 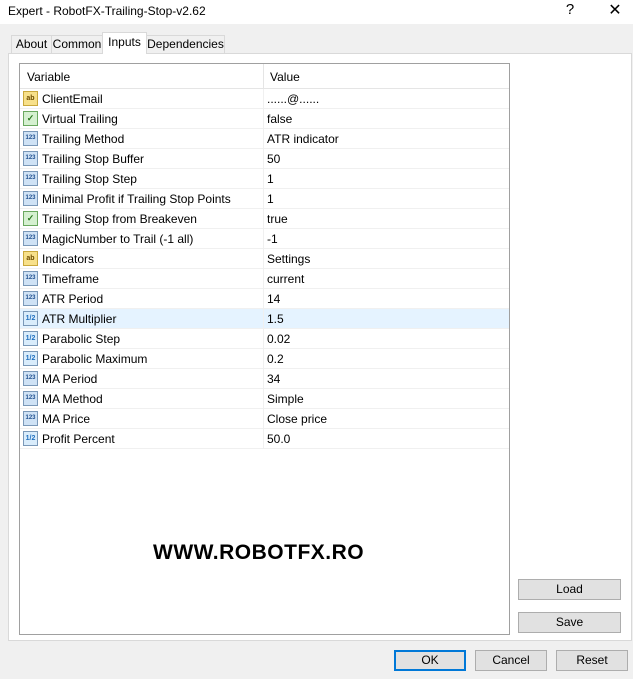 I want to click on tab-inputs: Inputs, so click(x=124, y=43).